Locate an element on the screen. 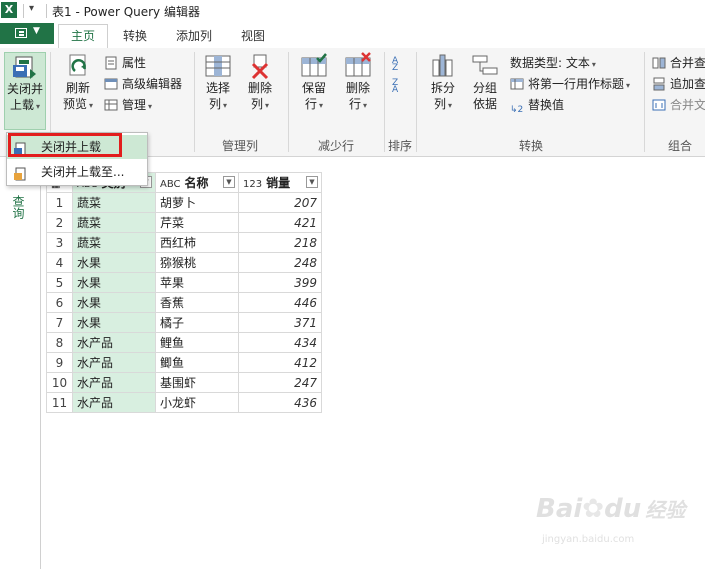  cell-sales: 218 is located at coordinates (280, 242).